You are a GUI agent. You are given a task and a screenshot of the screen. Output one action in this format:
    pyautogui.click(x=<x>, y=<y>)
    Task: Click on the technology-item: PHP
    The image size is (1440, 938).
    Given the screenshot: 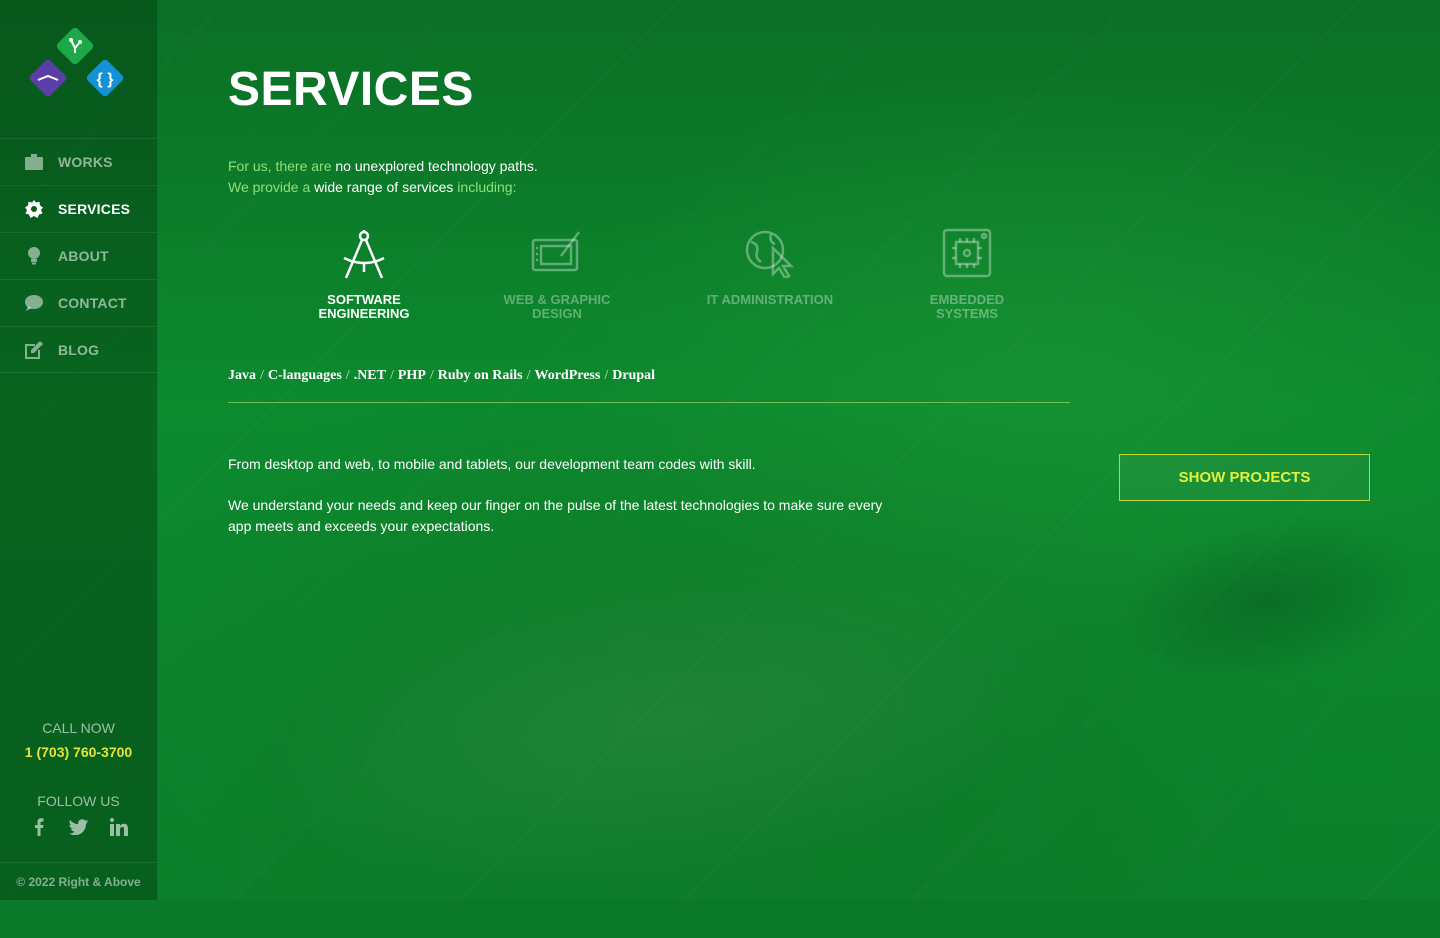 What is the action you would take?
    pyautogui.click(x=411, y=375)
    